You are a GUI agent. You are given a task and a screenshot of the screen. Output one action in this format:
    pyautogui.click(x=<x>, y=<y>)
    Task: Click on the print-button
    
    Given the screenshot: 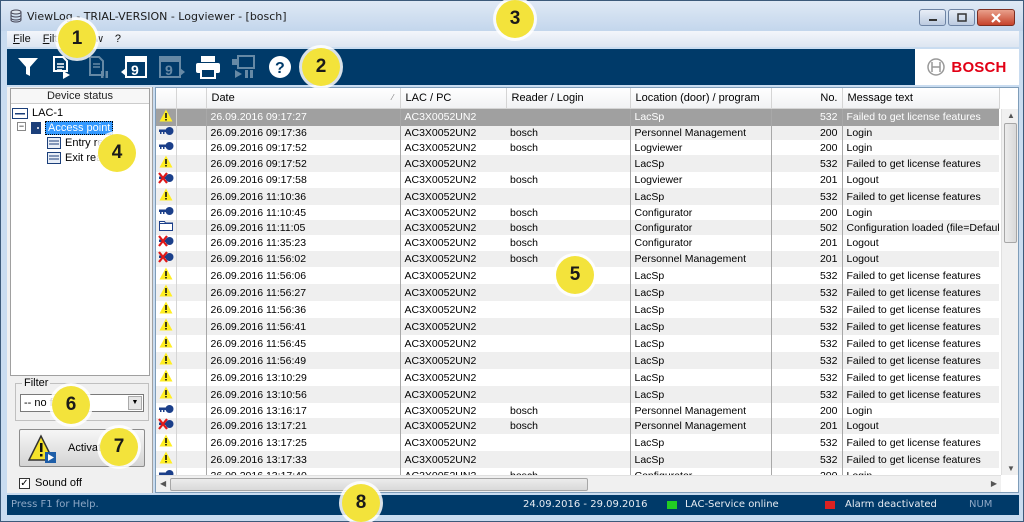 What is the action you would take?
    pyautogui.click(x=208, y=67)
    